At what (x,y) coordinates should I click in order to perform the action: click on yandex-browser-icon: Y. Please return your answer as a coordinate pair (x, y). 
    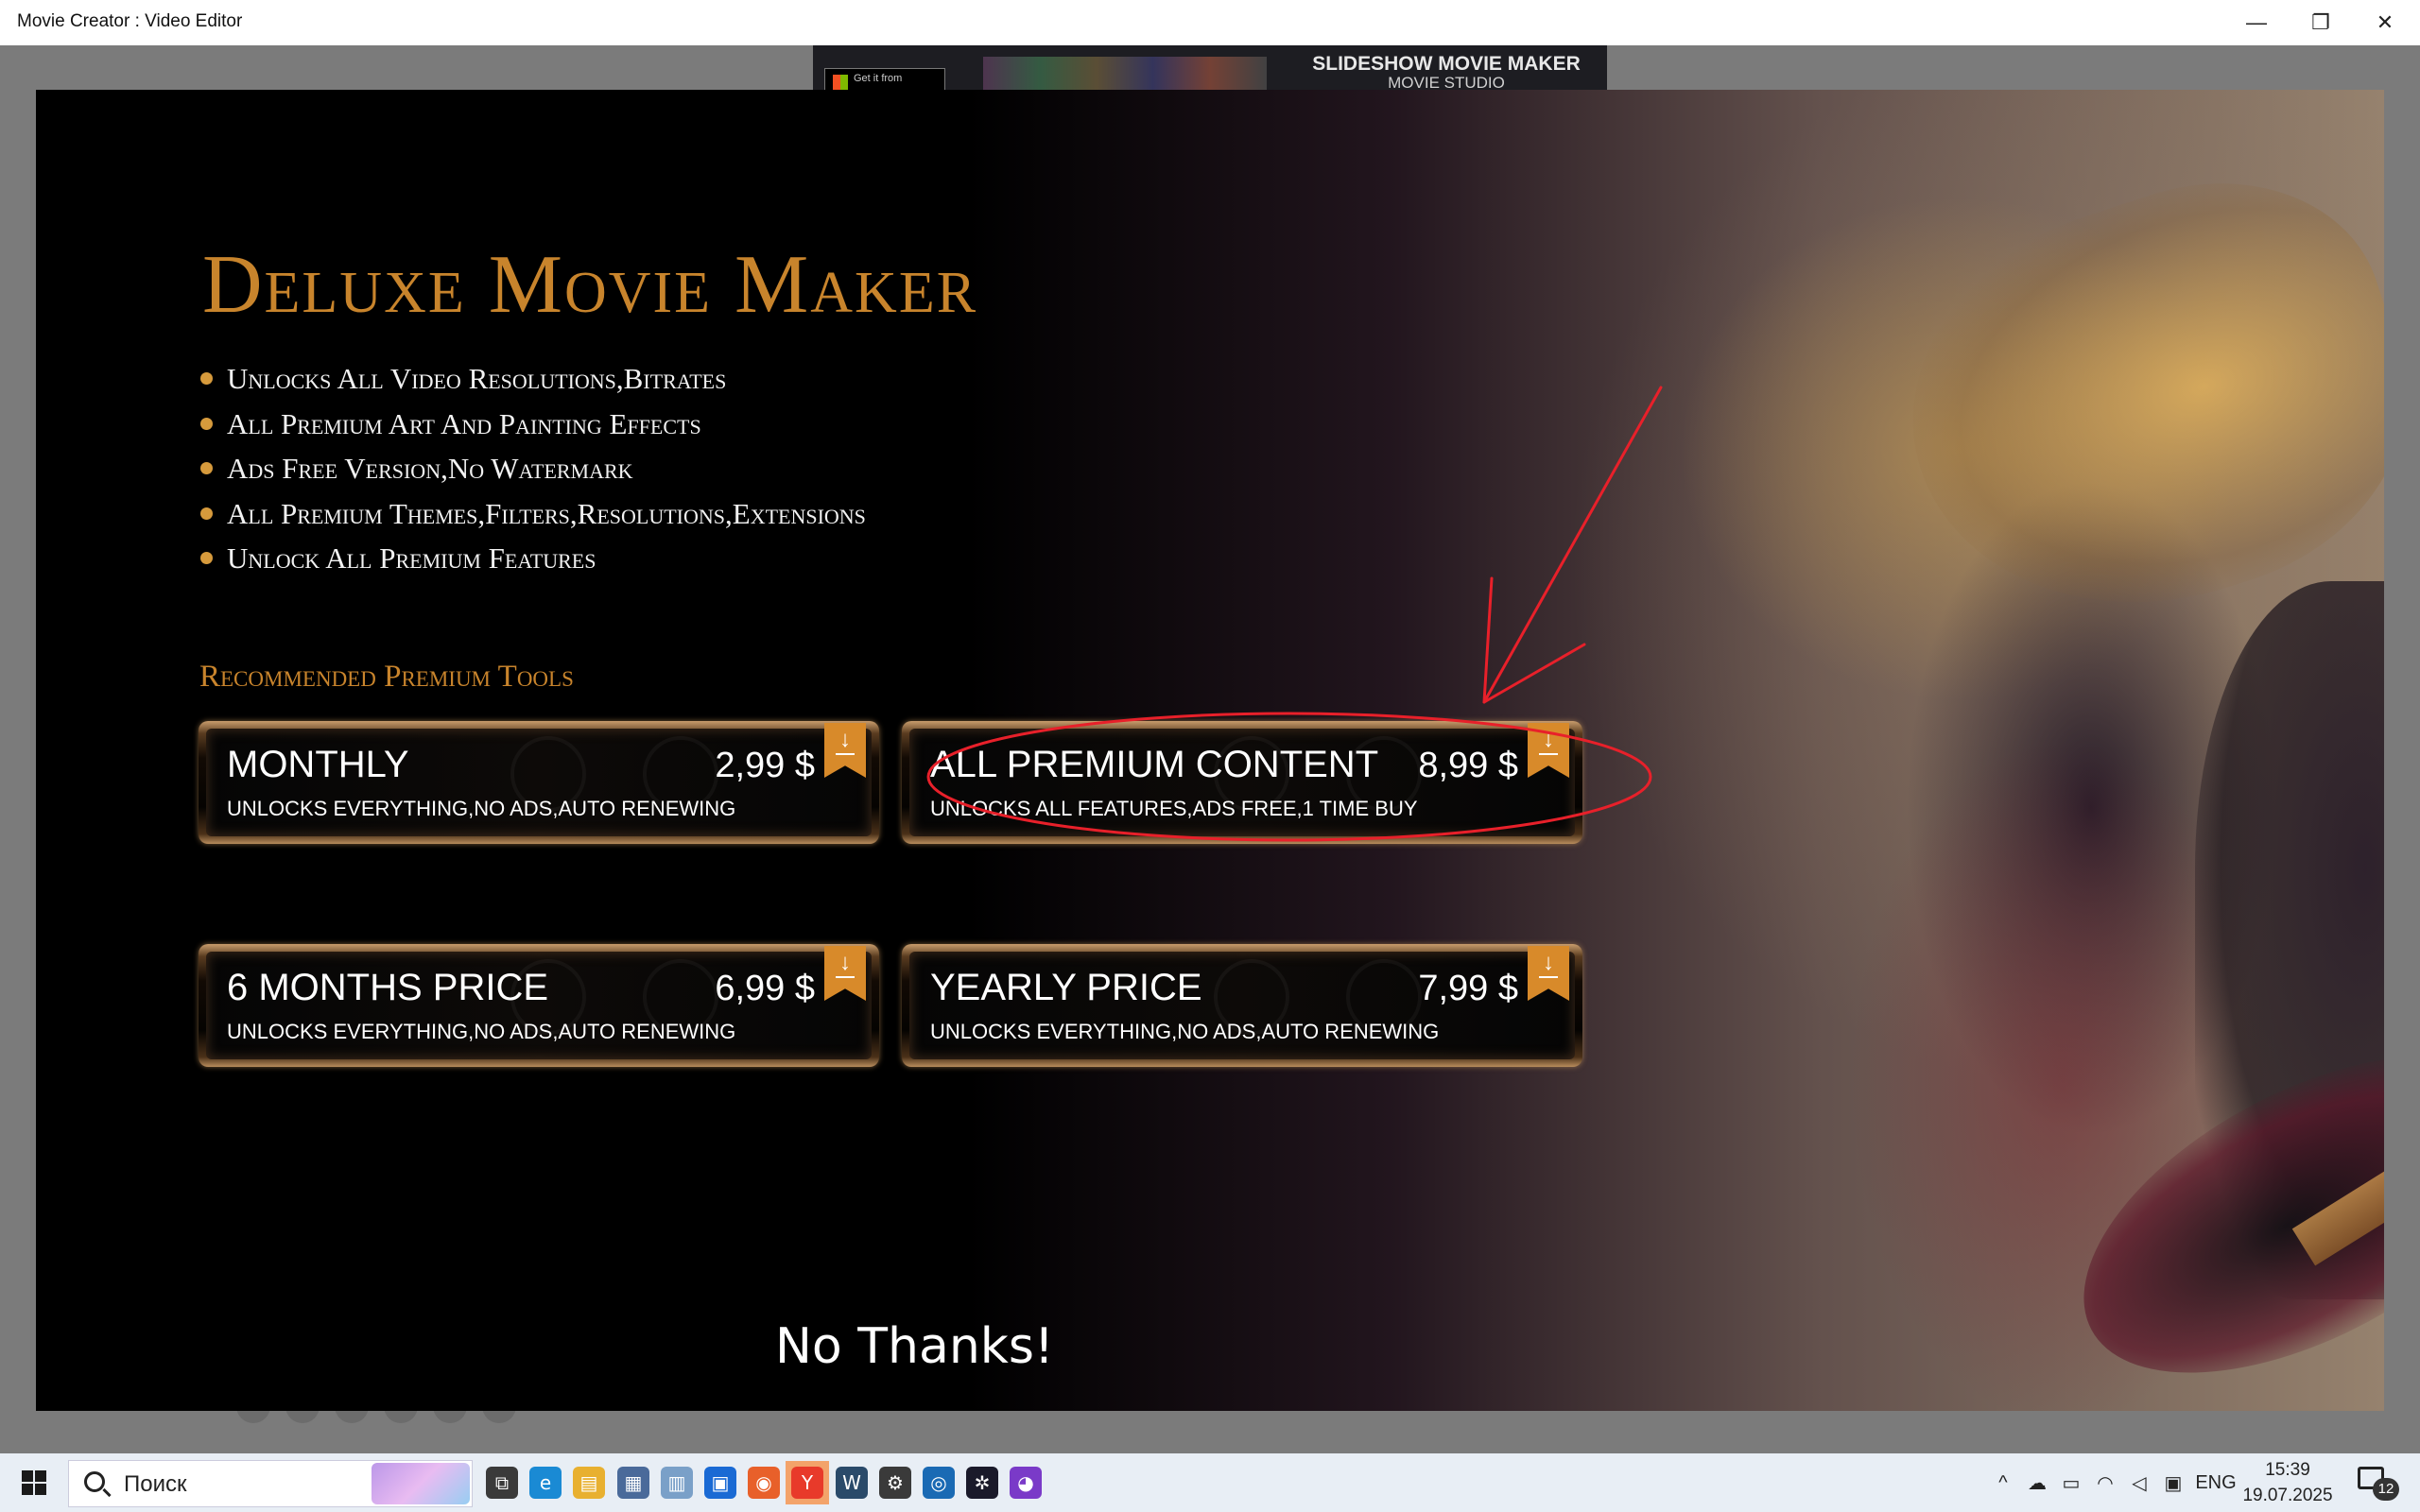
    Looking at the image, I should click on (807, 1482).